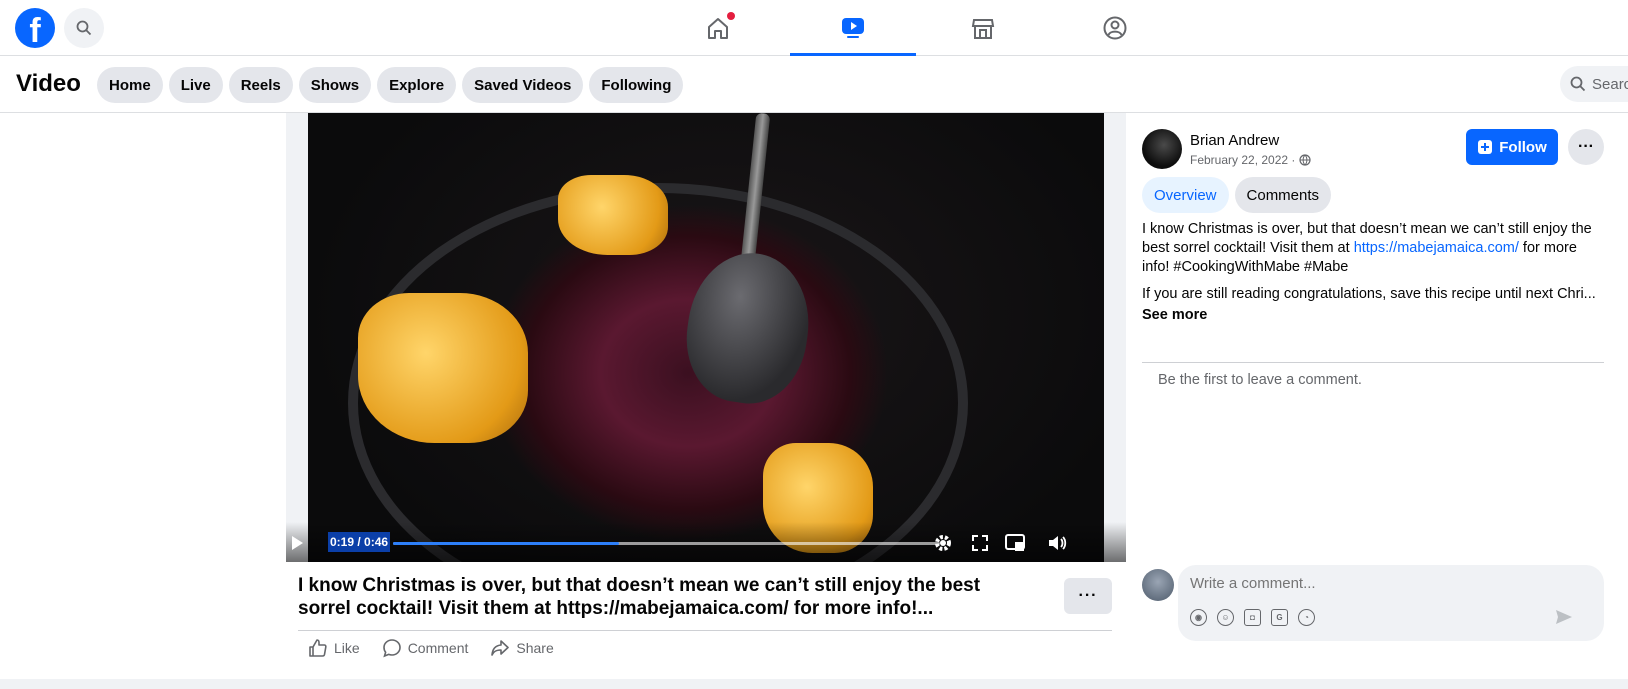 The image size is (1628, 689). Describe the element at coordinates (260, 85) in the screenshot. I see `pill-reels: Reels` at that location.